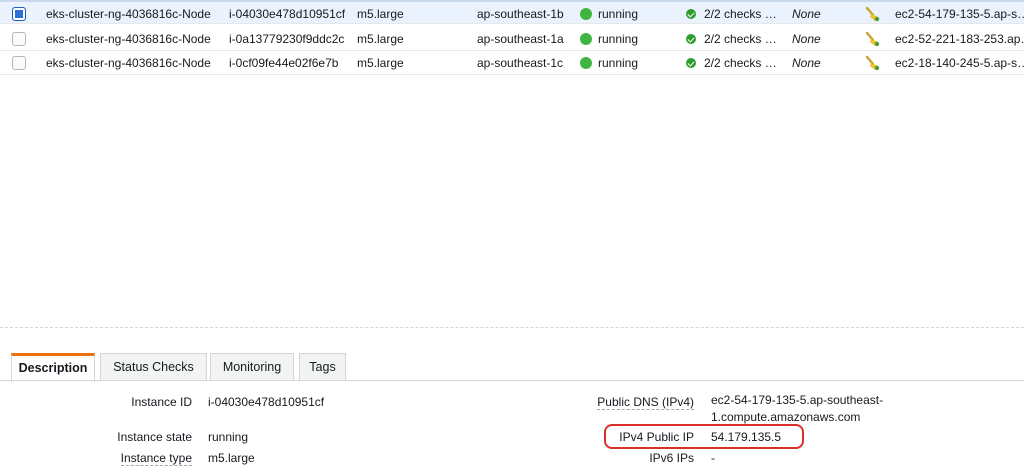 The image size is (1024, 468). Describe the element at coordinates (154, 437) in the screenshot. I see `instance-state-label: Instance state` at that location.